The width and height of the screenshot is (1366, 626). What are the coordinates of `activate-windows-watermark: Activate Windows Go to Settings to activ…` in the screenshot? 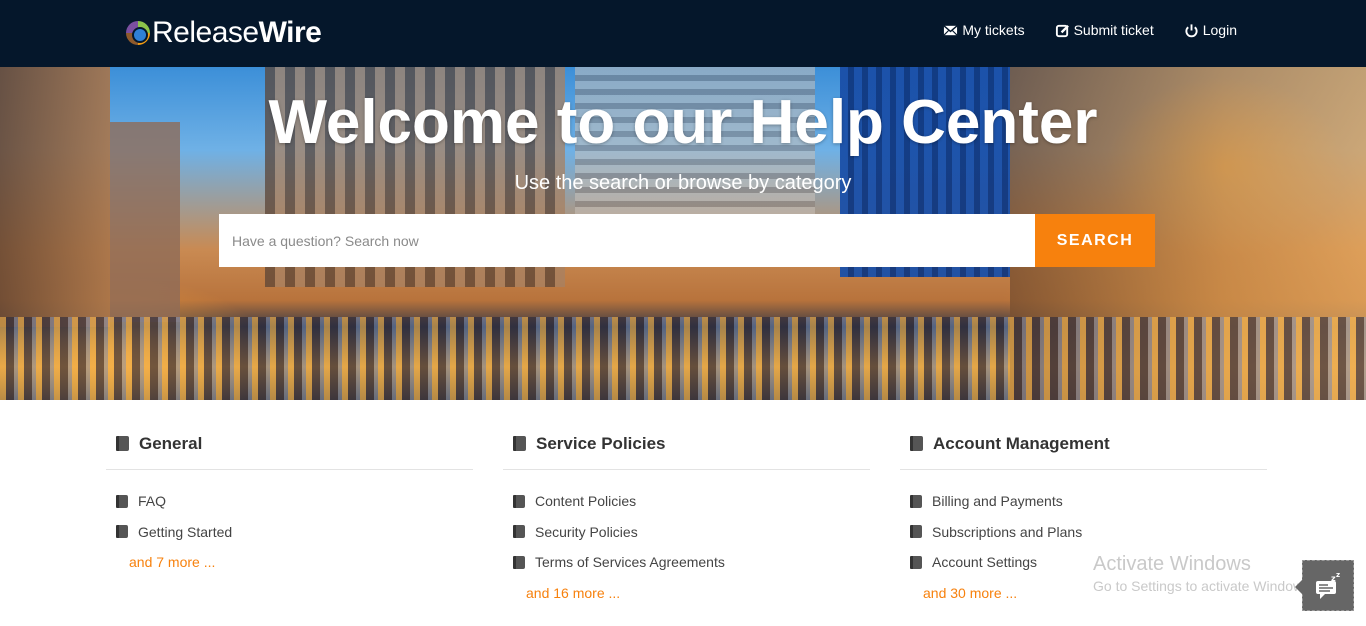 It's located at (1203, 573).